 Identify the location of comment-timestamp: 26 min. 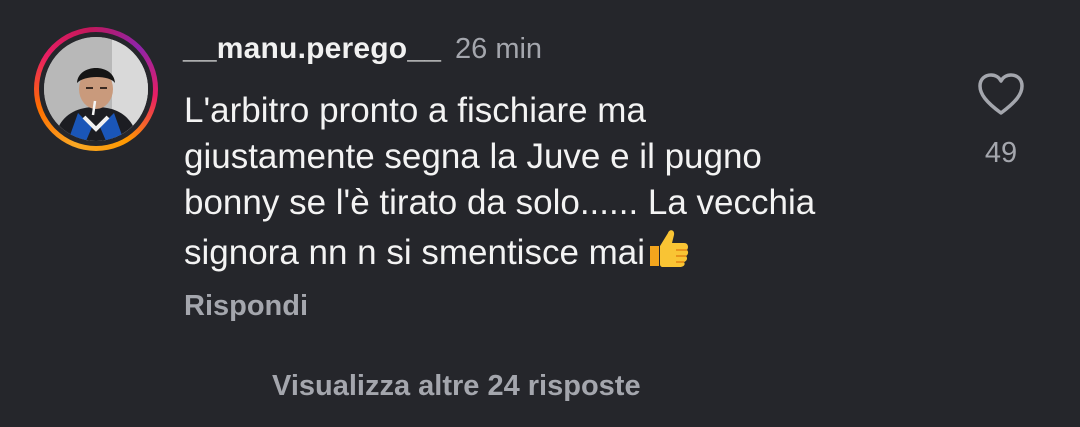
(499, 49).